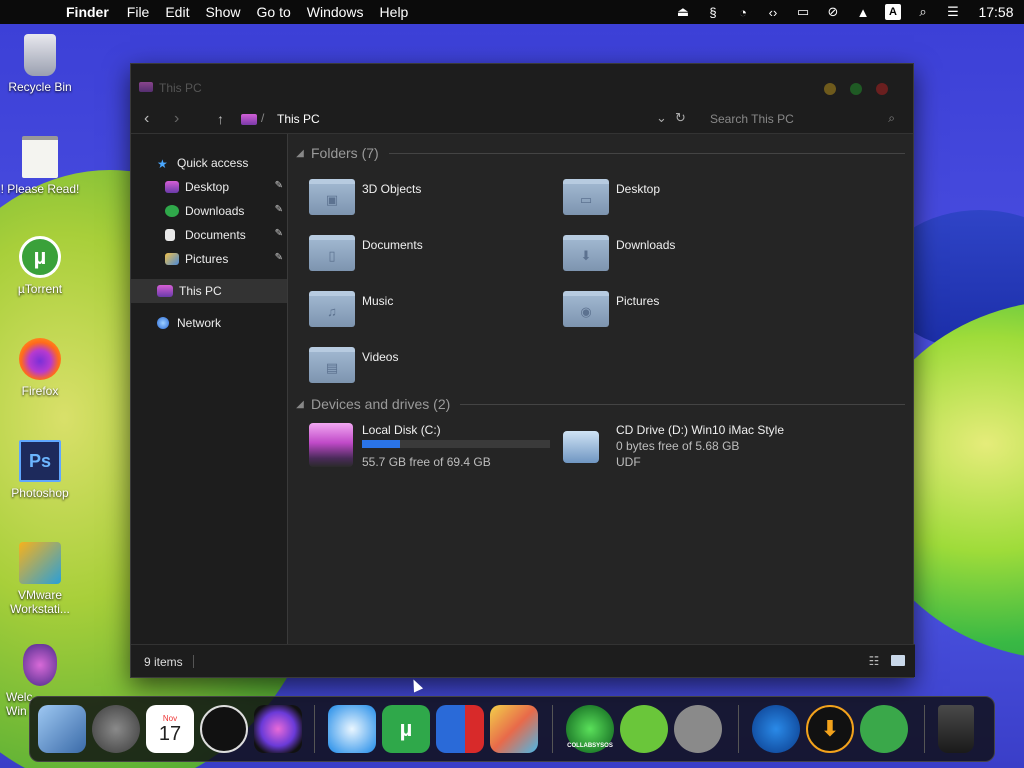 Image resolution: width=1024 pixels, height=768 pixels. What do you see at coordinates (380, 357) in the screenshot?
I see `folder-name: Videos` at bounding box center [380, 357].